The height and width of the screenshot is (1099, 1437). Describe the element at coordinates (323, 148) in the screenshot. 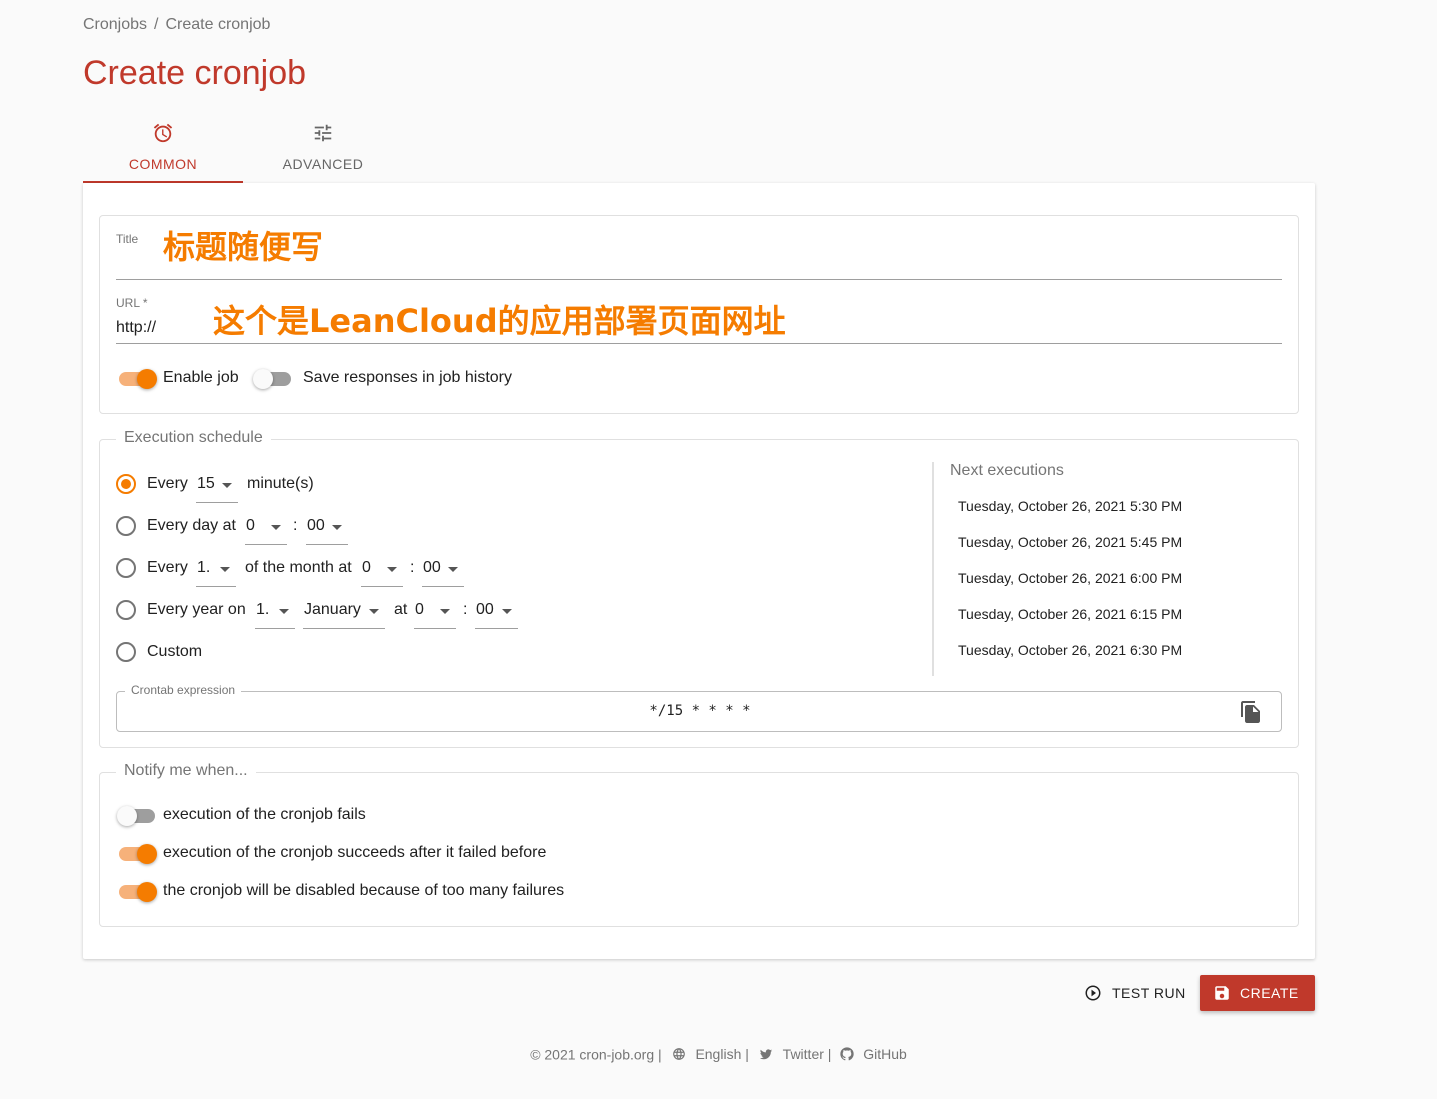

I see `tab-advanced: ADVANCED` at that location.